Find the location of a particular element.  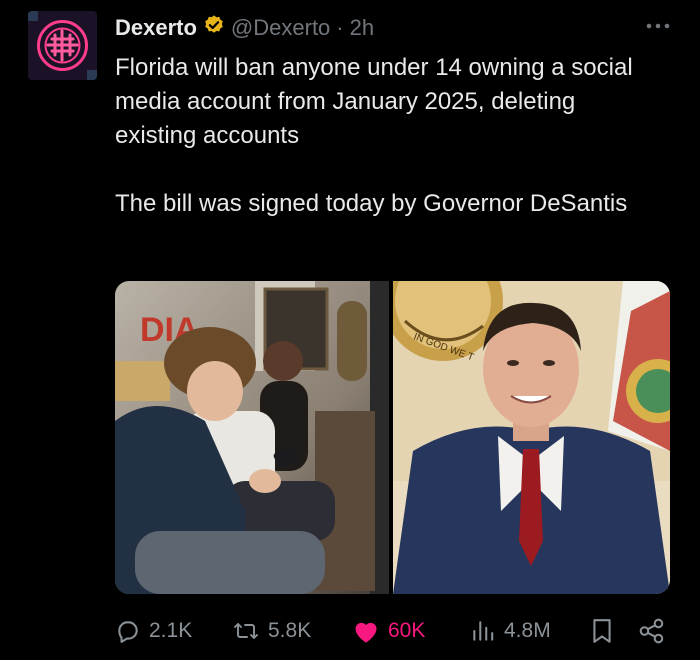

reply-icon is located at coordinates (128, 632).